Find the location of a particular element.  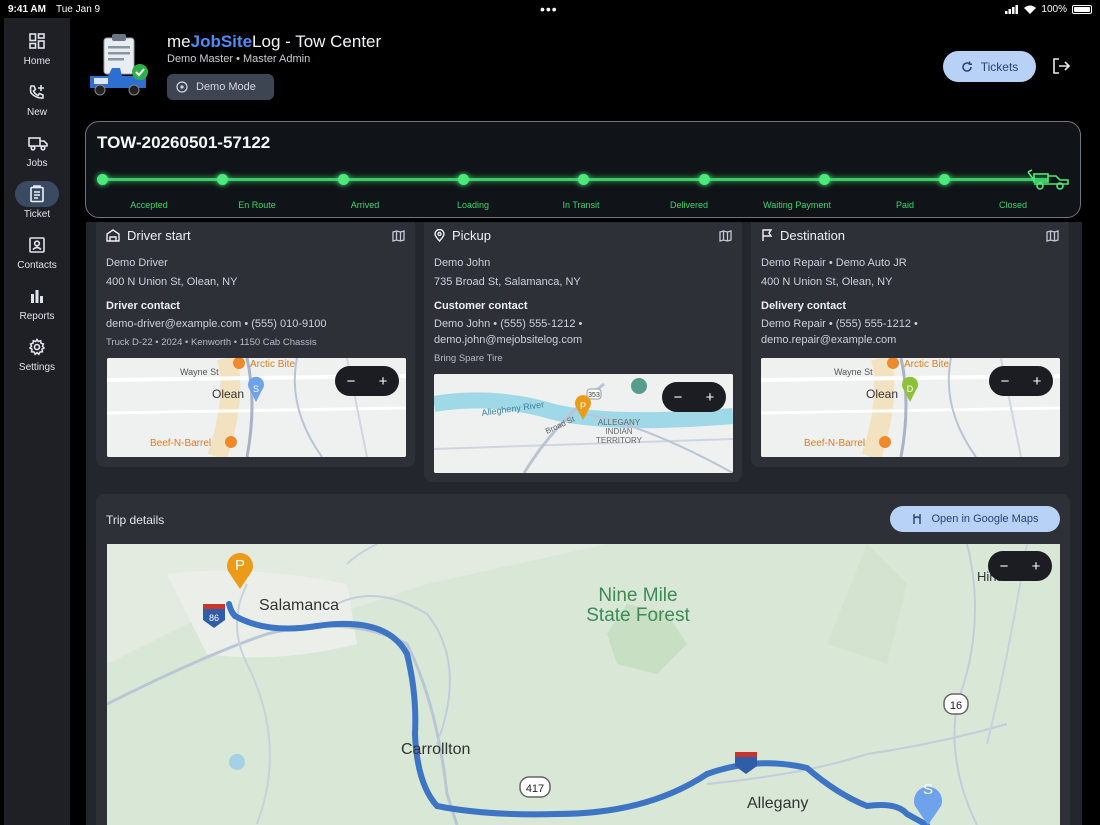

trip-zoom-control: − + is located at coordinates (1020, 566).